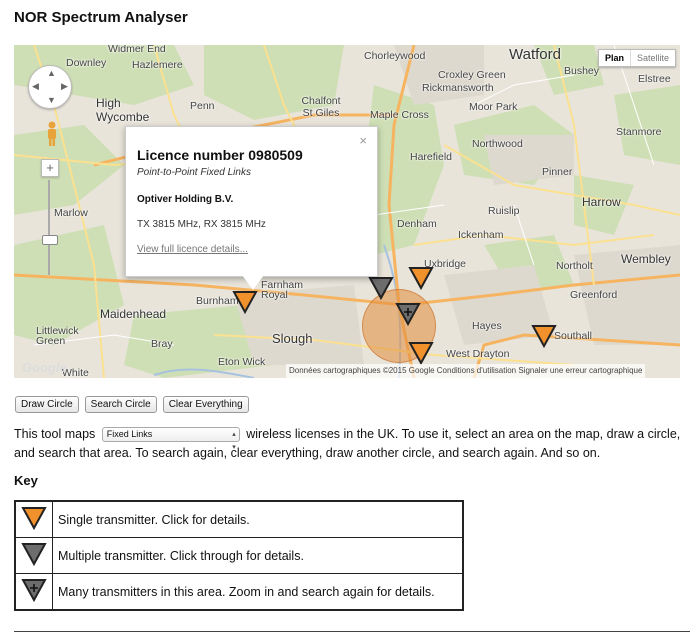 The width and height of the screenshot is (700, 633). I want to click on map-type-control: Plan Satellite, so click(636, 58).